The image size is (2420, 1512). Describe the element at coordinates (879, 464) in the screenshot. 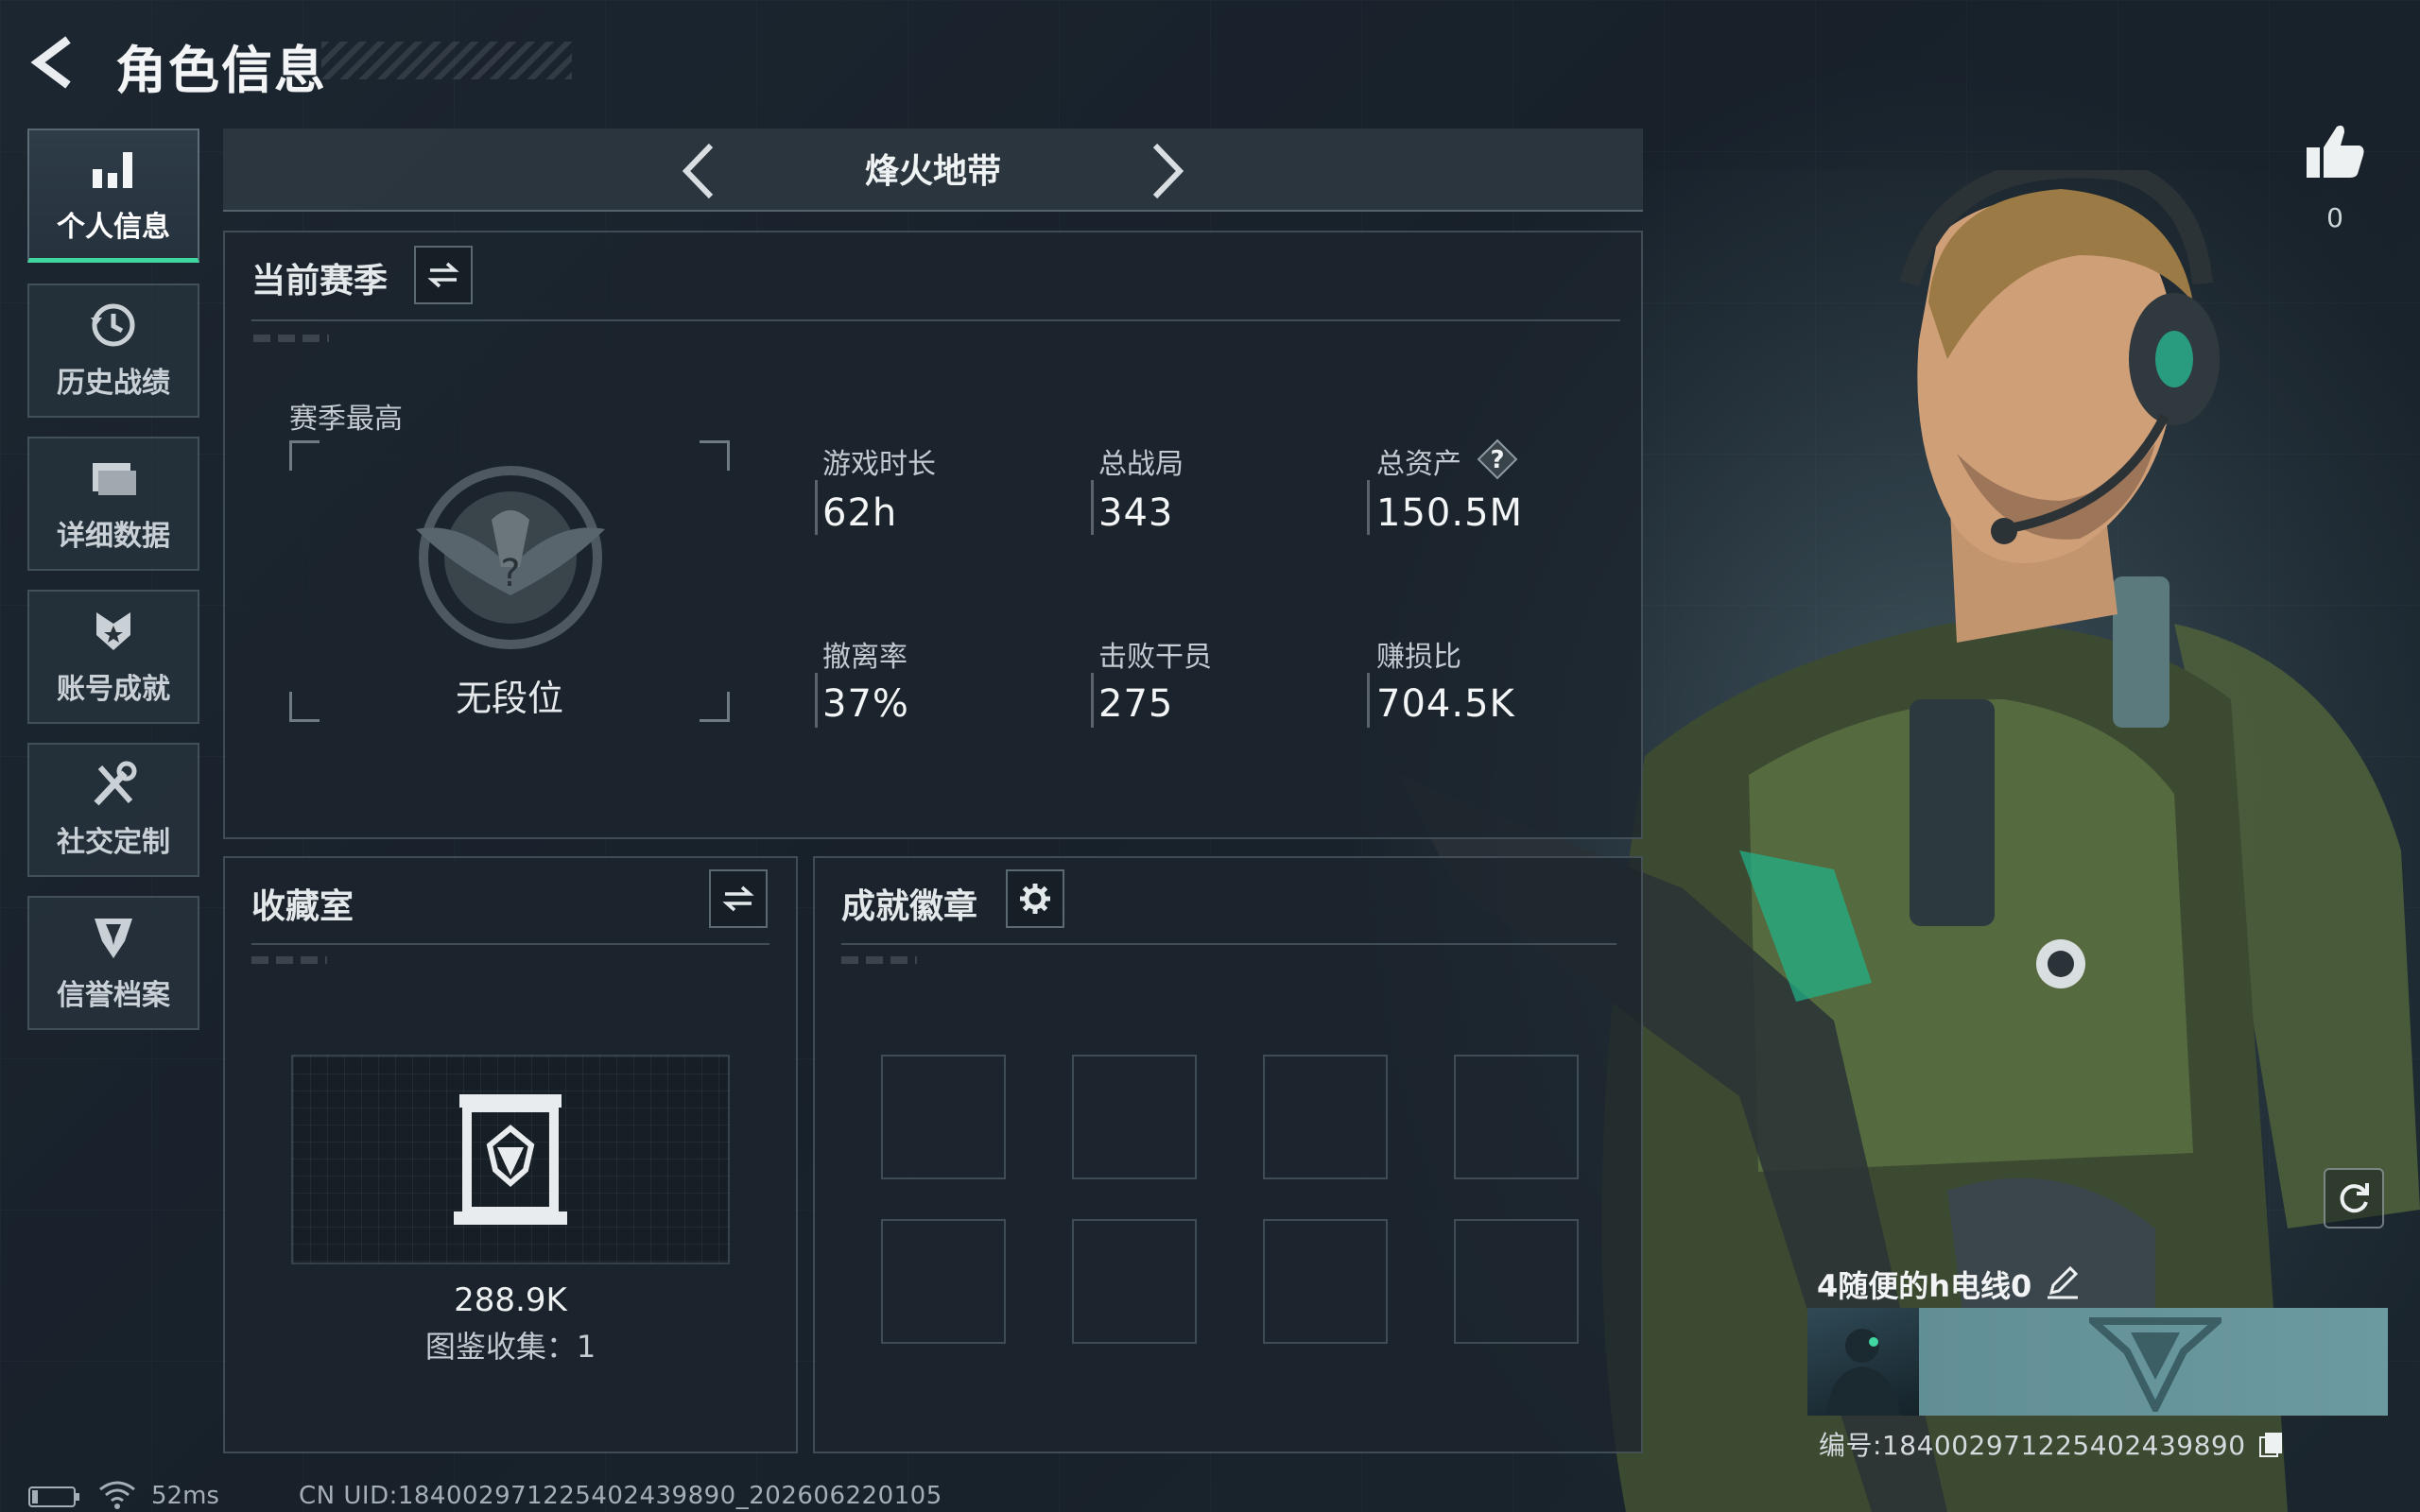

I see `stat-label-playtime: 游戏时长` at that location.